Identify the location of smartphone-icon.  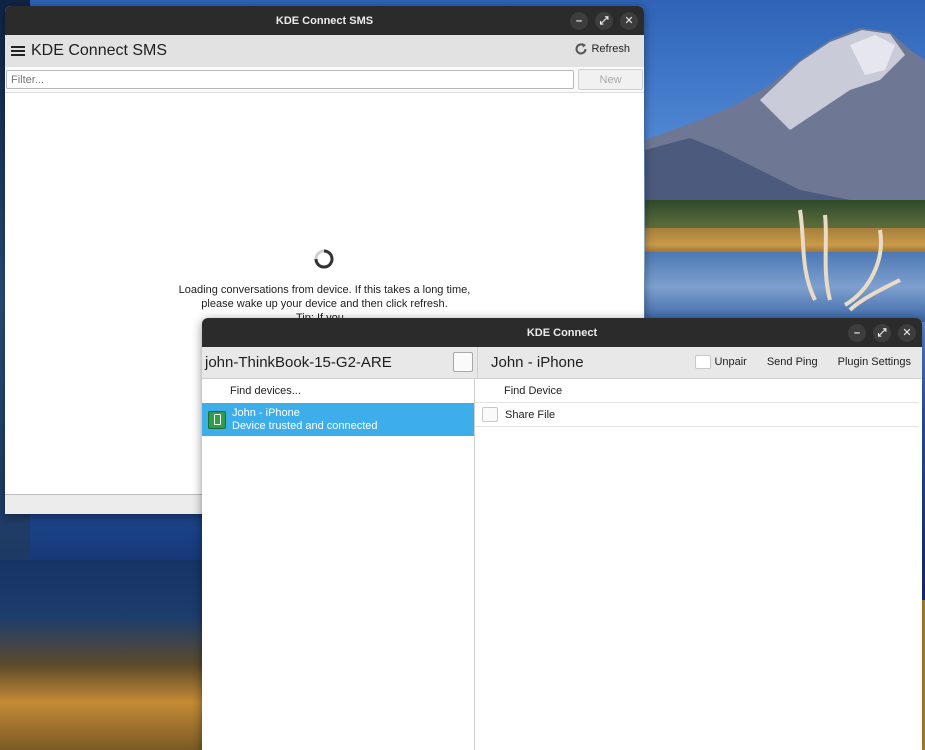
(217, 419).